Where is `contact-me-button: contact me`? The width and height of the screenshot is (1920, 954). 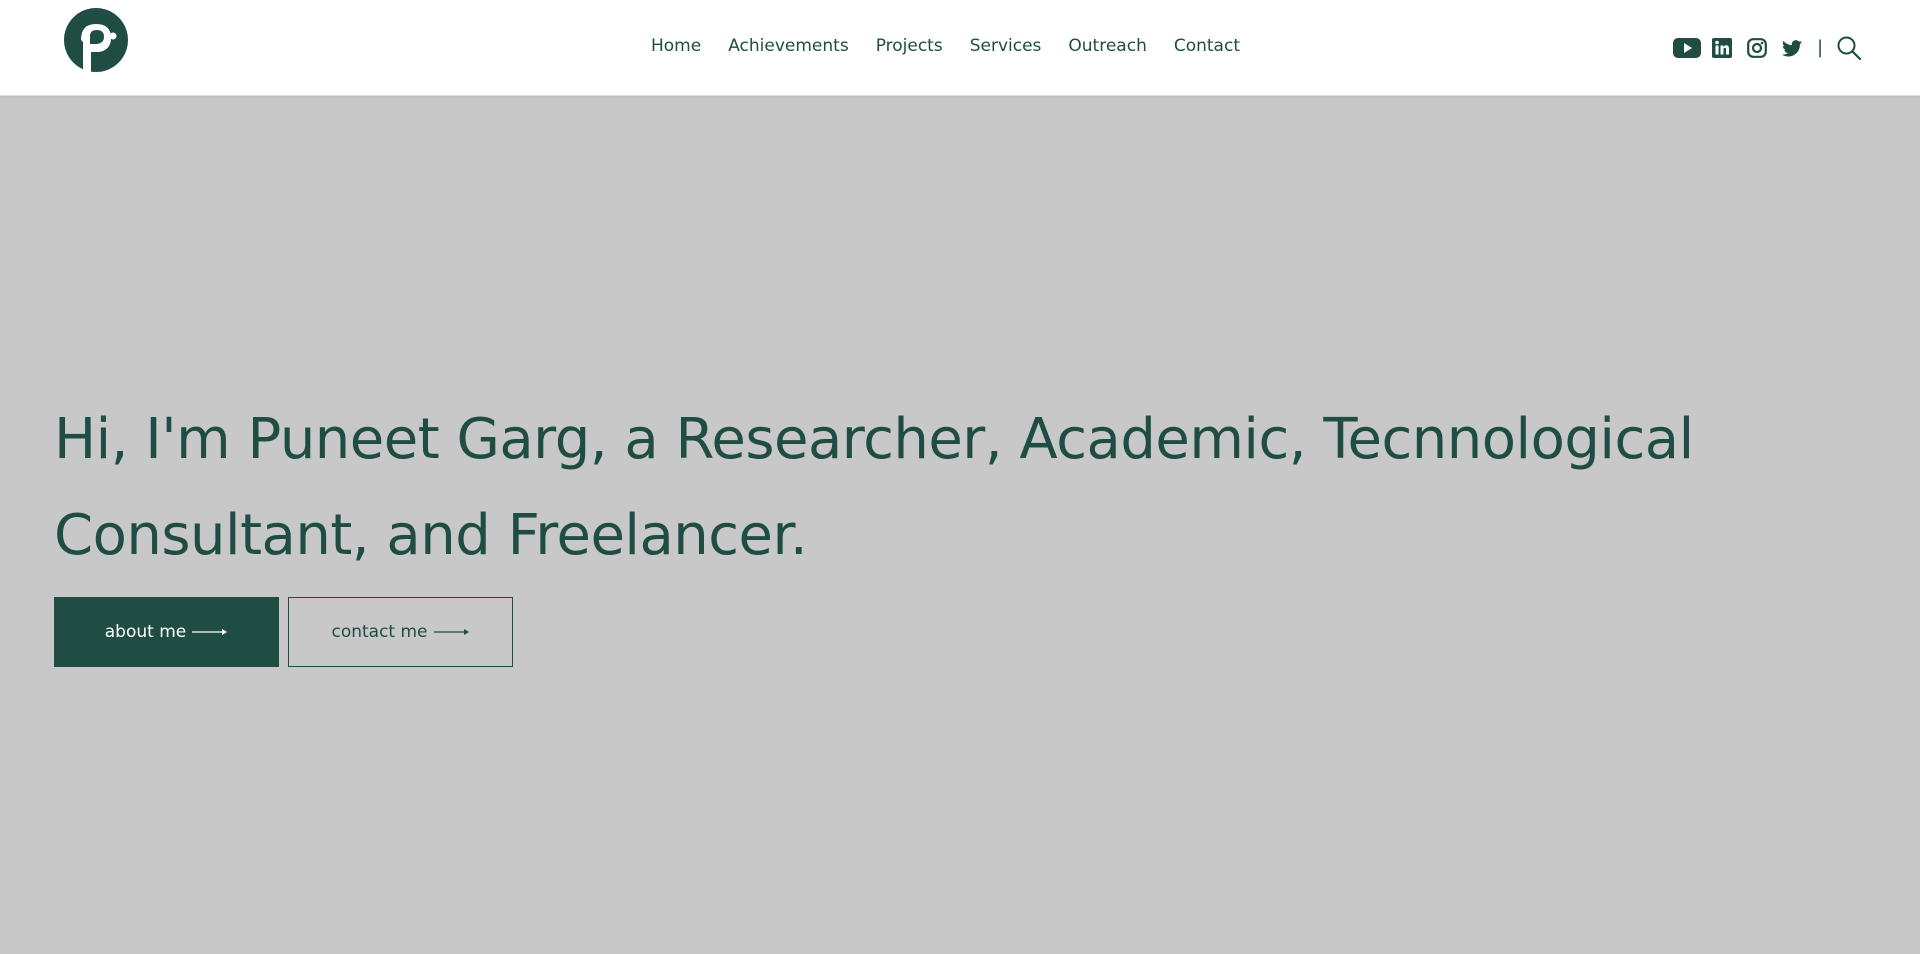
contact-me-button: contact me is located at coordinates (400, 632).